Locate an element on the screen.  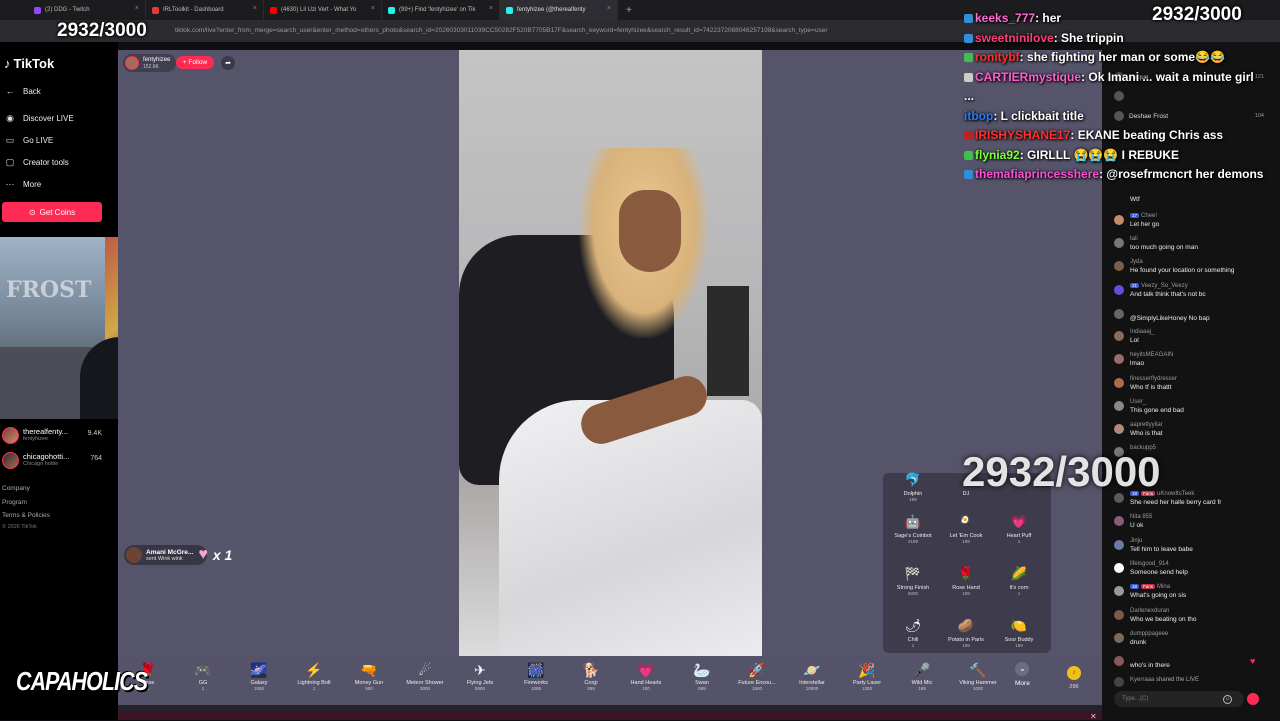
viewer-count: 764 is located at coordinates (96, 458).